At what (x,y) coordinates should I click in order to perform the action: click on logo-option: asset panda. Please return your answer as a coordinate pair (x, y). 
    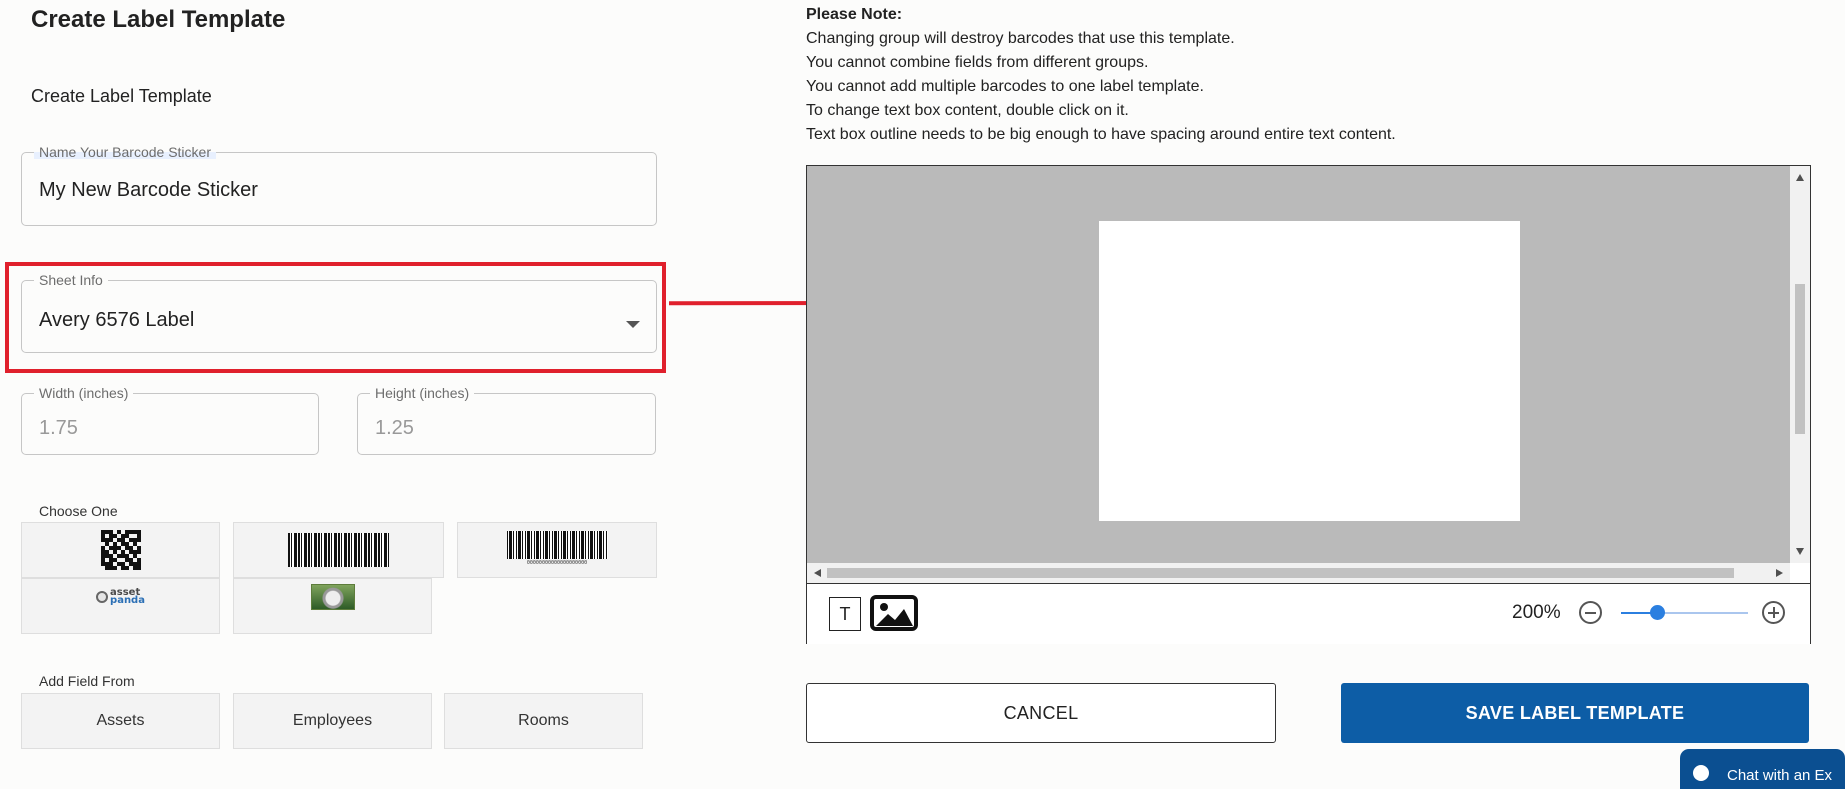
    Looking at the image, I should click on (120, 606).